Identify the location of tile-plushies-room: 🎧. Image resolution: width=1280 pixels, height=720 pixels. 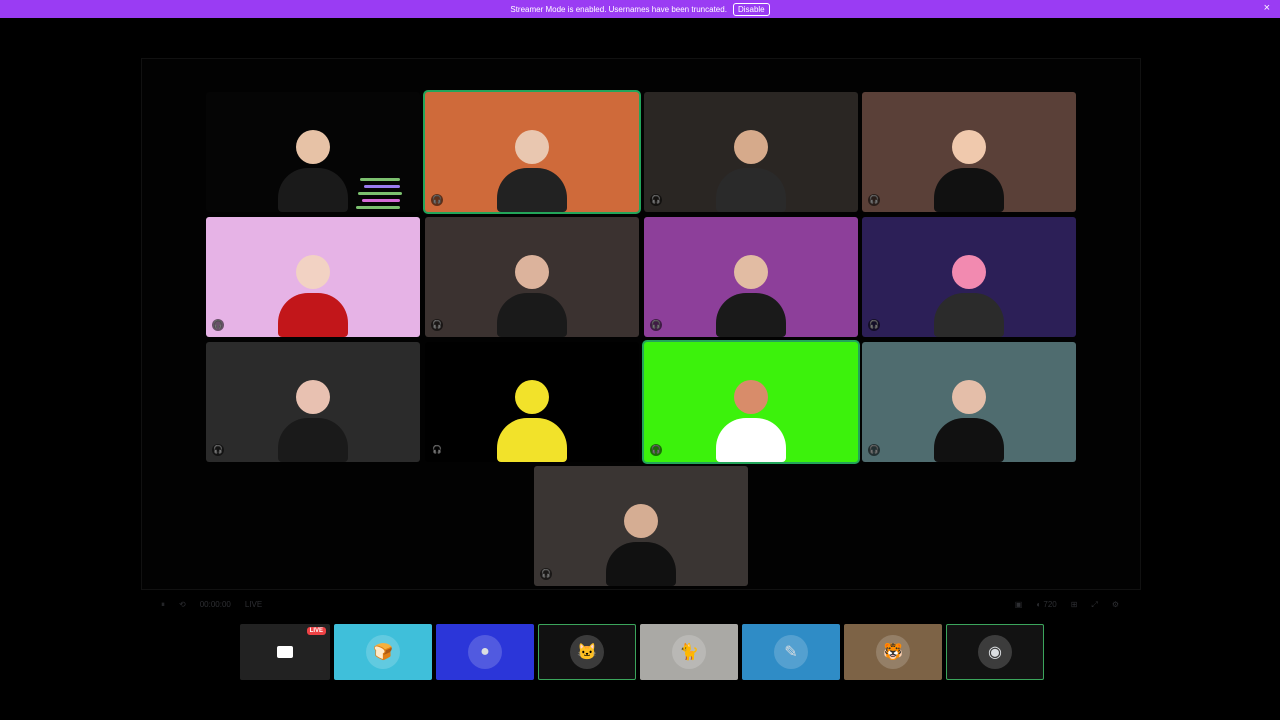
(969, 402).